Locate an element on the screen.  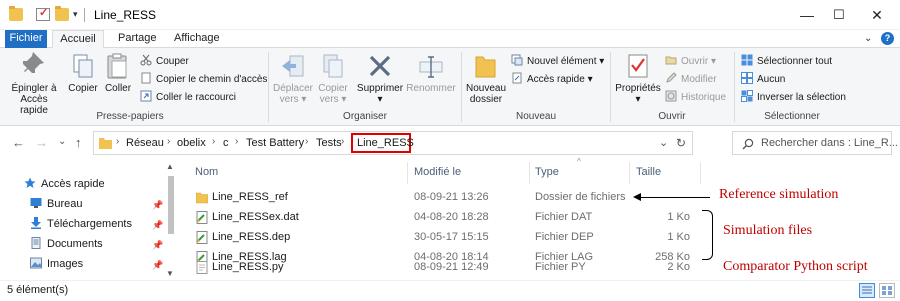
history-button: Historique is located at coordinates (695, 98).